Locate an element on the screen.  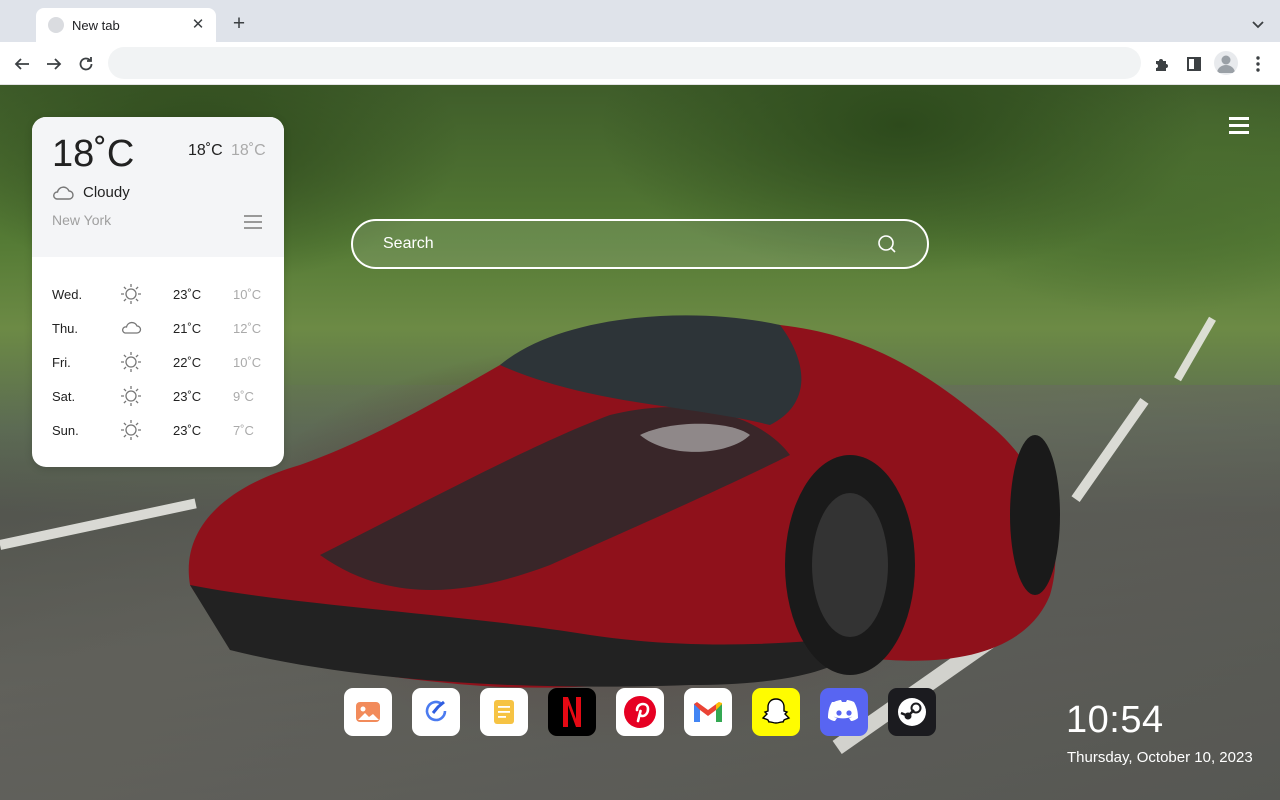
netflix-app-button is located at coordinates (572, 712).